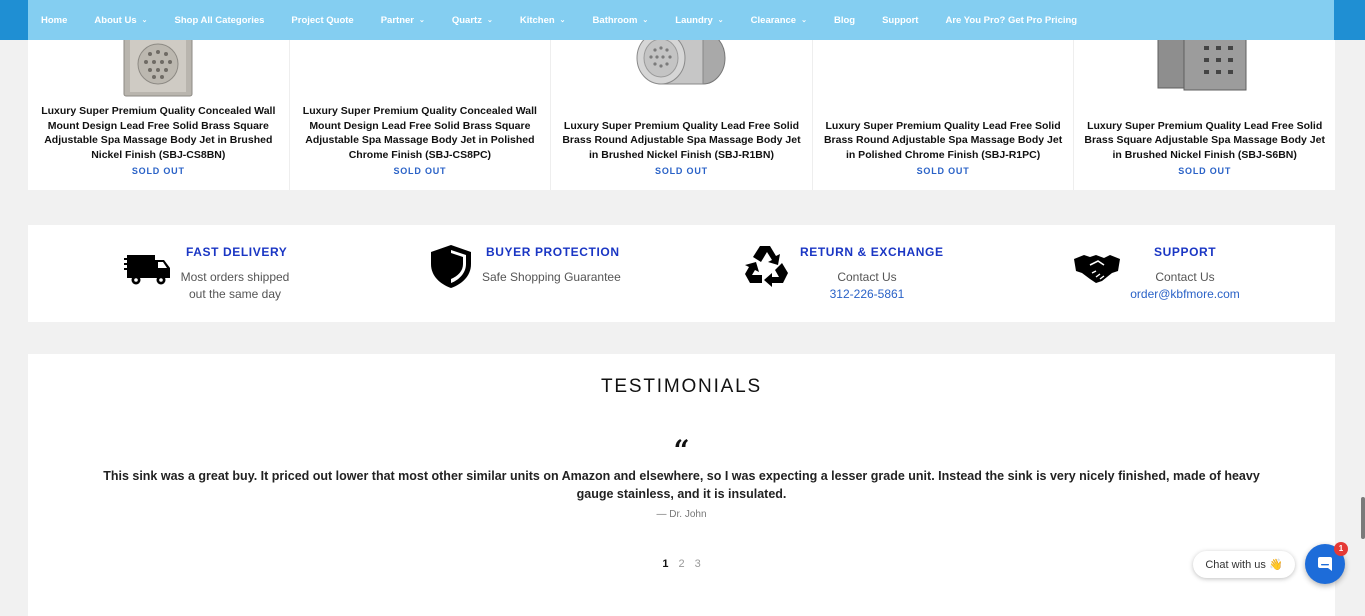 This screenshot has height=616, width=1365. Describe the element at coordinates (1185, 252) in the screenshot. I see `feature-title: SUPPORT` at that location.